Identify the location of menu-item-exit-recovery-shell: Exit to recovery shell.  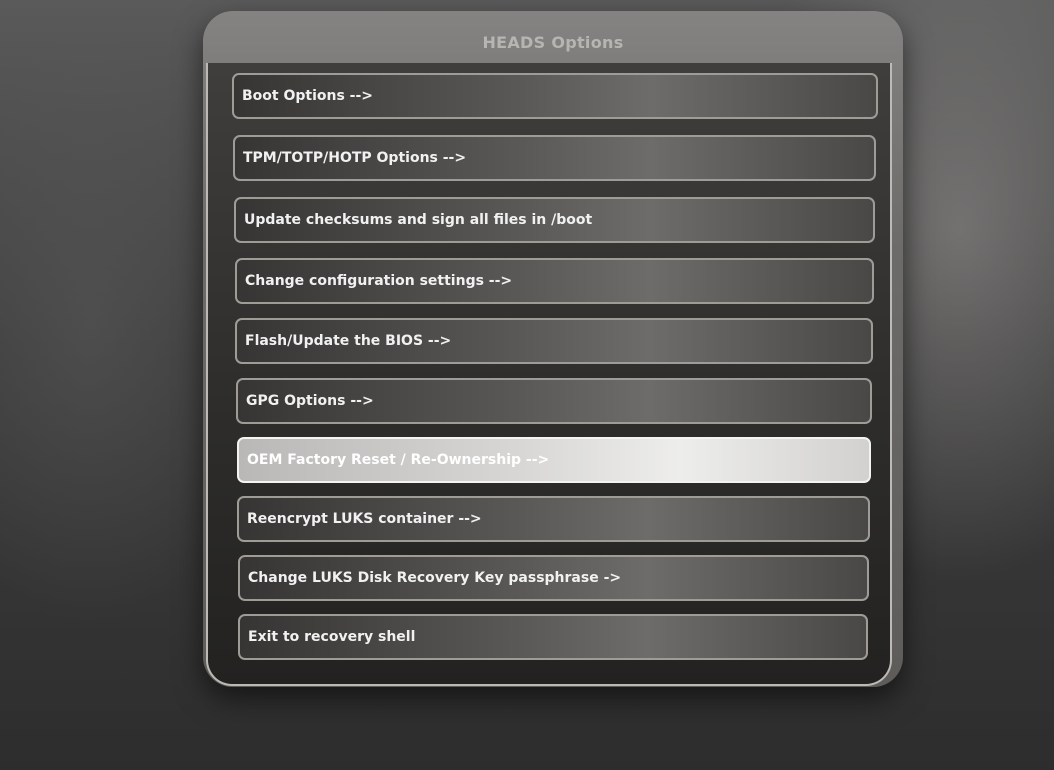
(553, 637).